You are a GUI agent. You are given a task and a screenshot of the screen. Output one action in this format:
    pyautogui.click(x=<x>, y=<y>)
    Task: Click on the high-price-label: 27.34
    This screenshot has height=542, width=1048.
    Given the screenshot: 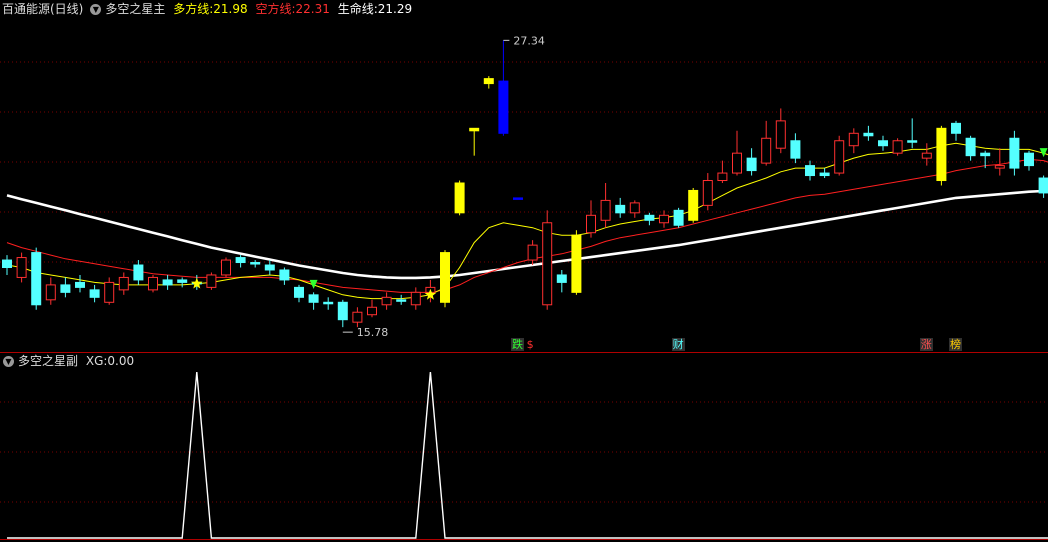 What is the action you would take?
    pyautogui.click(x=529, y=40)
    